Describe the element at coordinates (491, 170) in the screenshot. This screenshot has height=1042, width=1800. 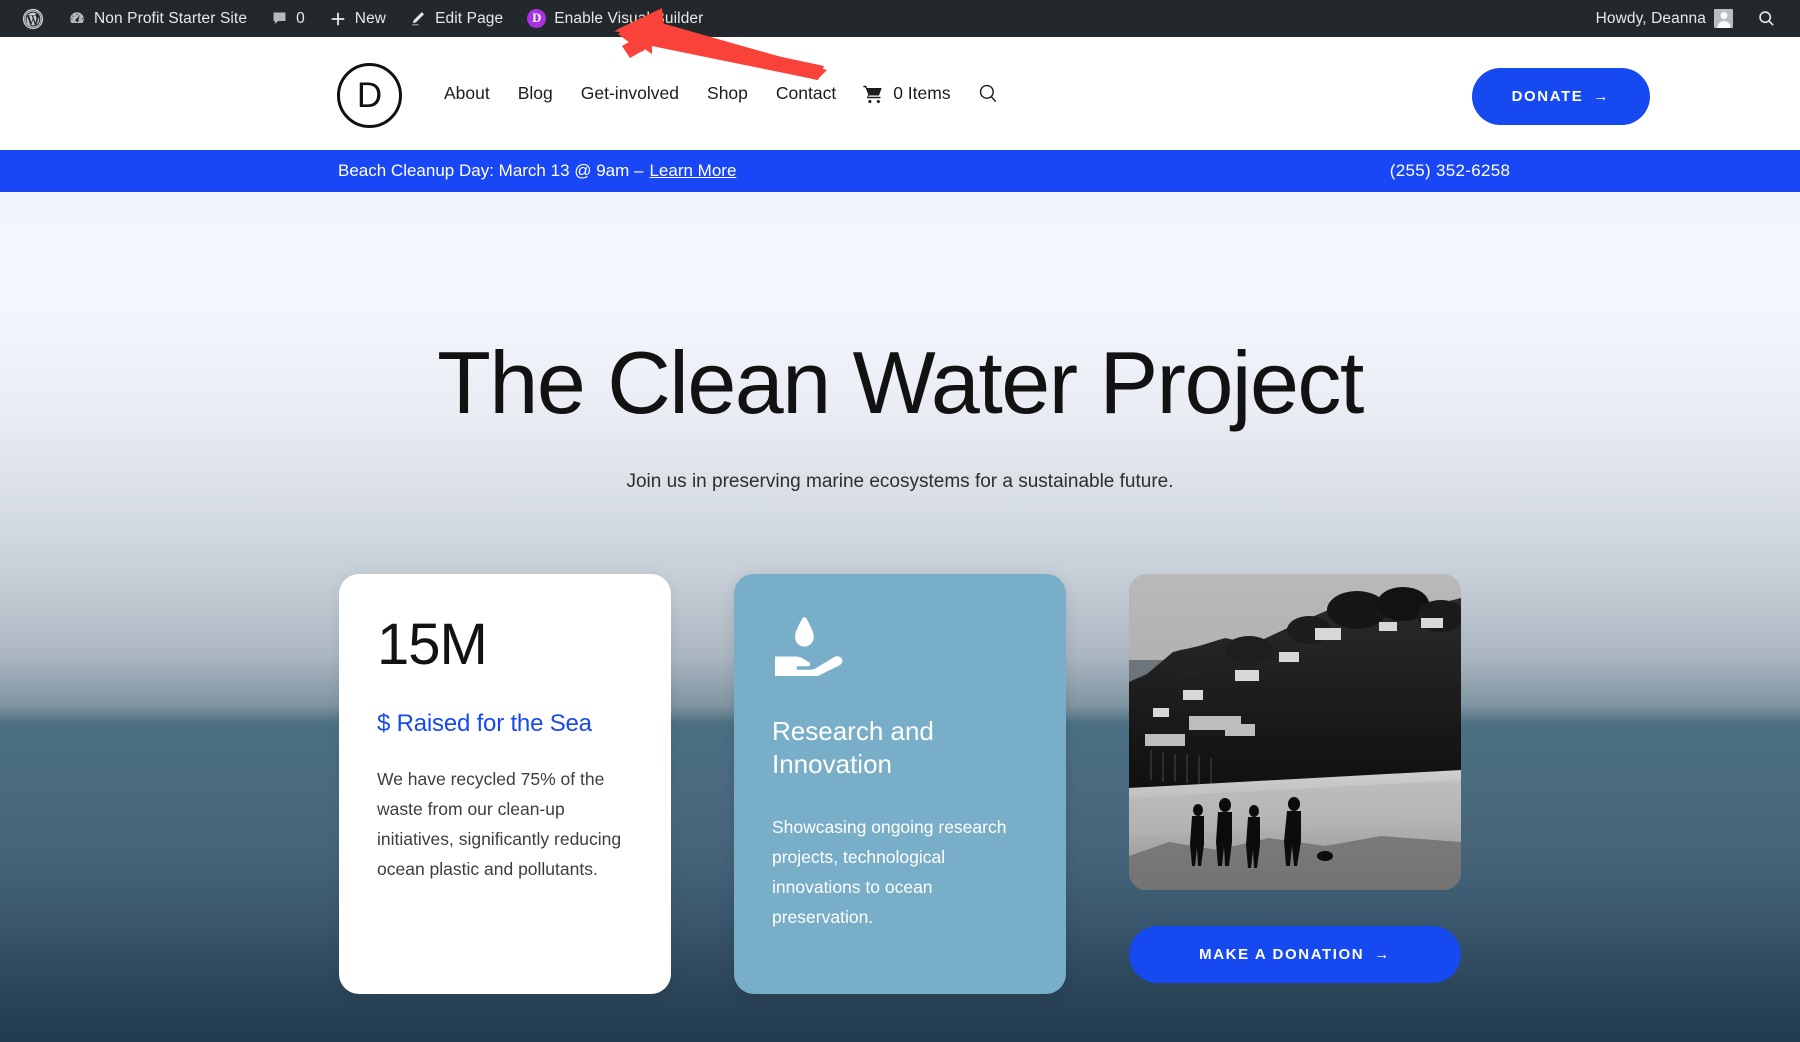
I see `announcement-text: Beach Cleanup Day: March 13 @ 9am –` at that location.